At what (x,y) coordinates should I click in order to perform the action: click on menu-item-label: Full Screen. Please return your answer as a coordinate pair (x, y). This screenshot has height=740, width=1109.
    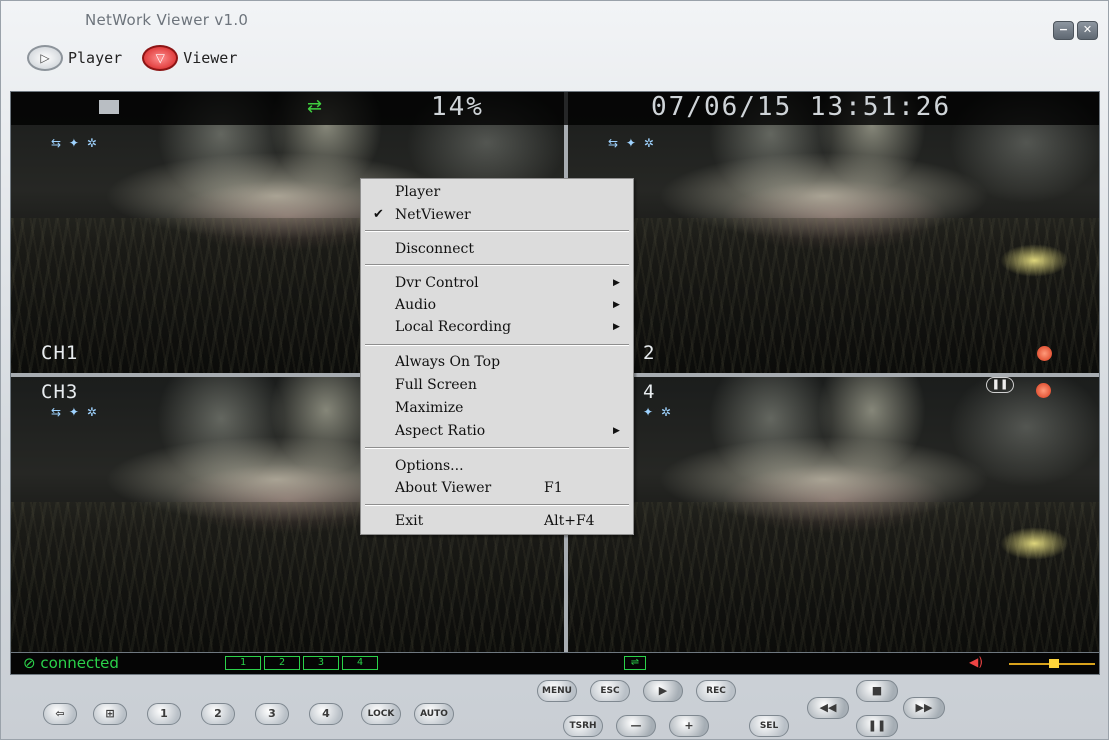
    Looking at the image, I should click on (436, 385).